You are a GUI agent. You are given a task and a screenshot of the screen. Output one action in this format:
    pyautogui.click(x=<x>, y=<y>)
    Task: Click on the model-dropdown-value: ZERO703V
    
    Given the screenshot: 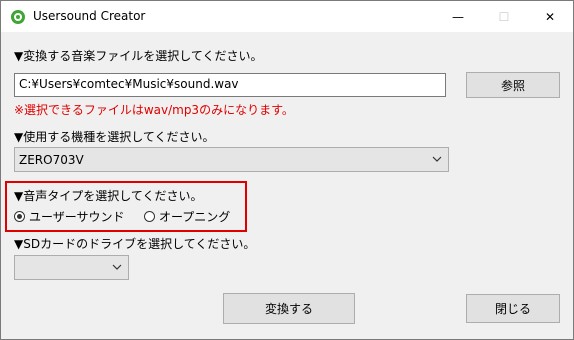 What is the action you would take?
    pyautogui.click(x=51, y=160)
    